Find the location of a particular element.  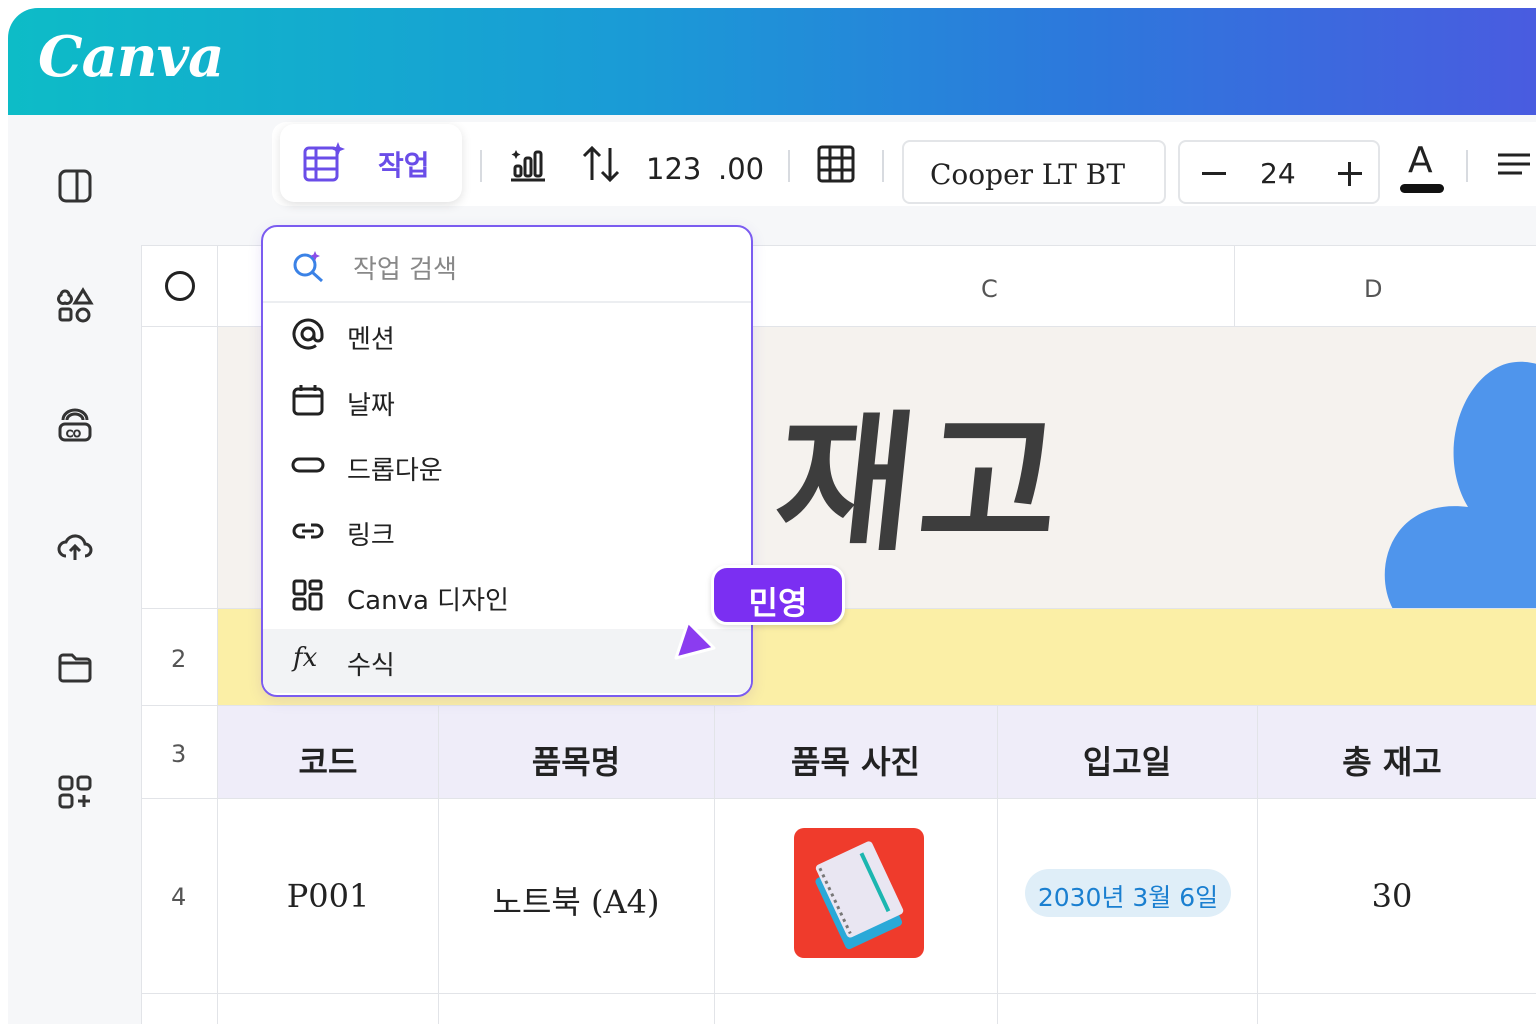

text-color-letter: A is located at coordinates (1420, 160).